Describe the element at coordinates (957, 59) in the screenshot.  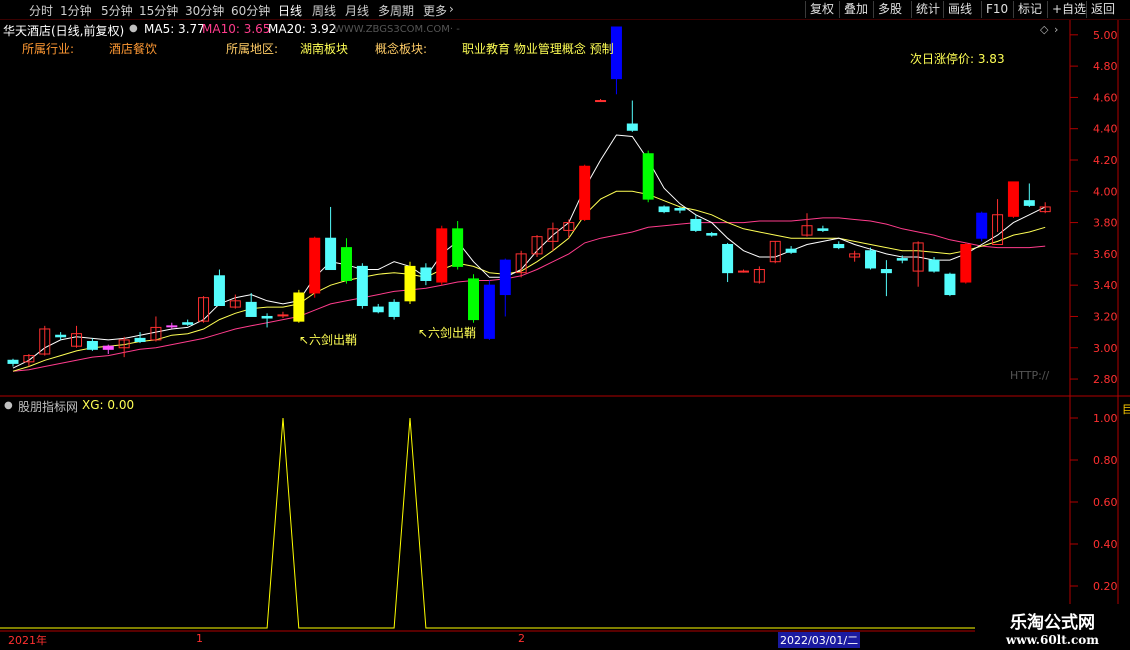
I see `limit-up-price: 次日涨停价: 3.83` at that location.